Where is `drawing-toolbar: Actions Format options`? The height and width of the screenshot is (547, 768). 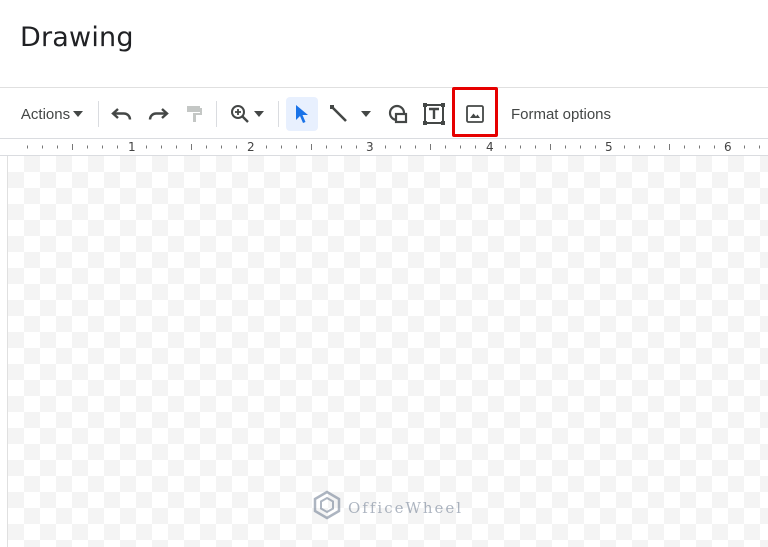 drawing-toolbar: Actions Format options is located at coordinates (384, 114).